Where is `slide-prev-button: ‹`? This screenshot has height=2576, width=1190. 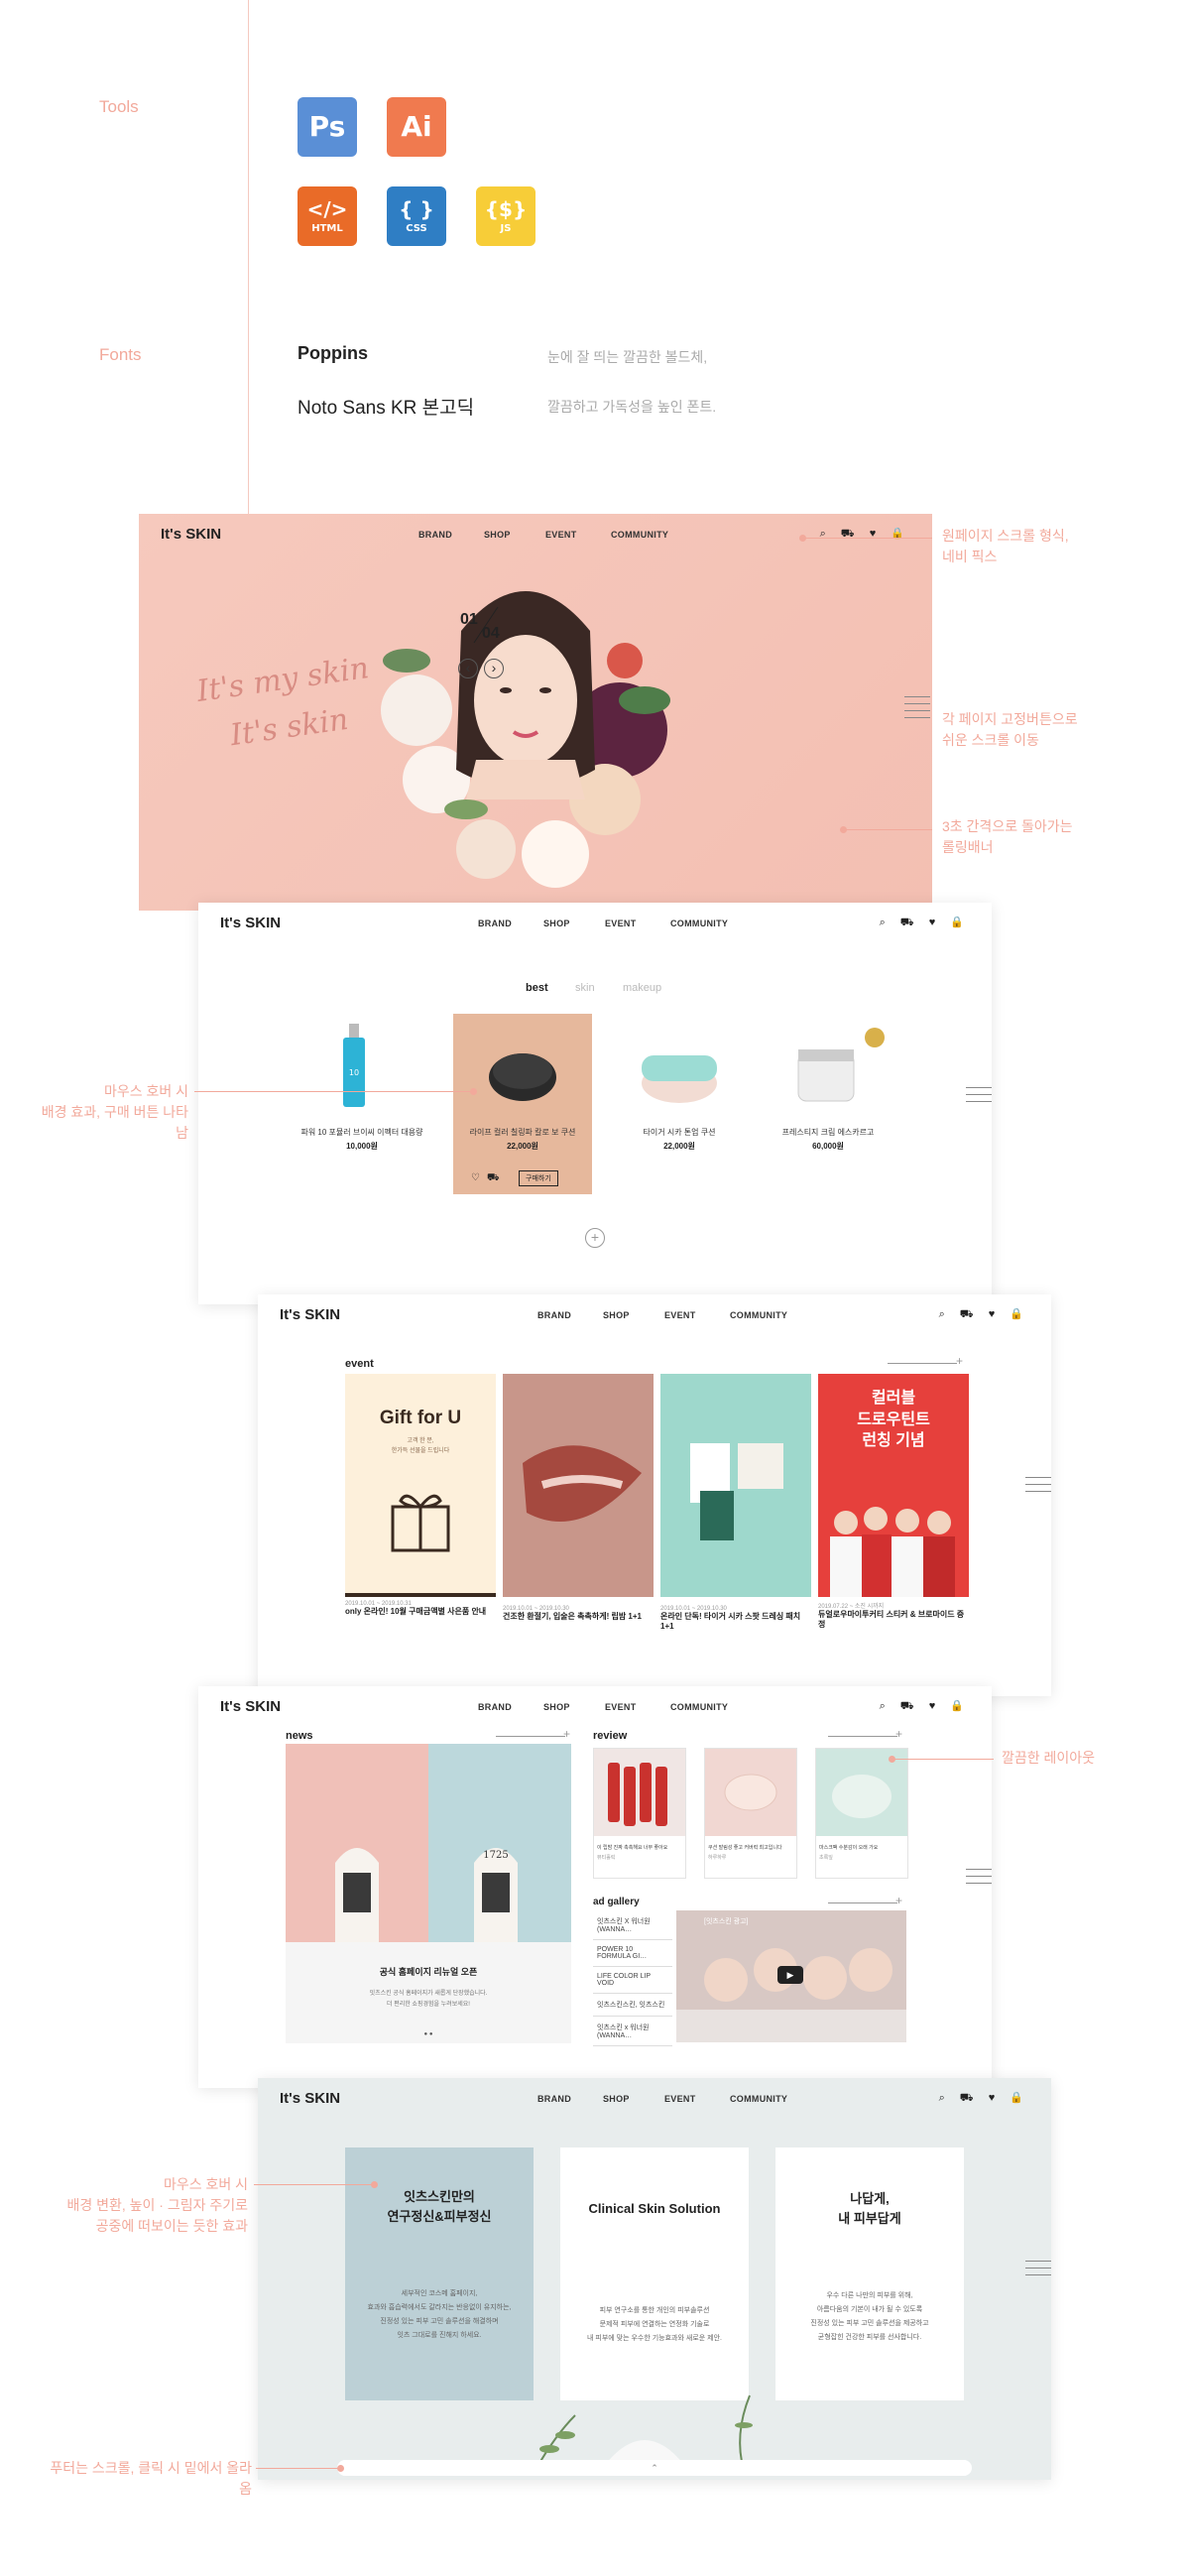 slide-prev-button: ‹ is located at coordinates (468, 668).